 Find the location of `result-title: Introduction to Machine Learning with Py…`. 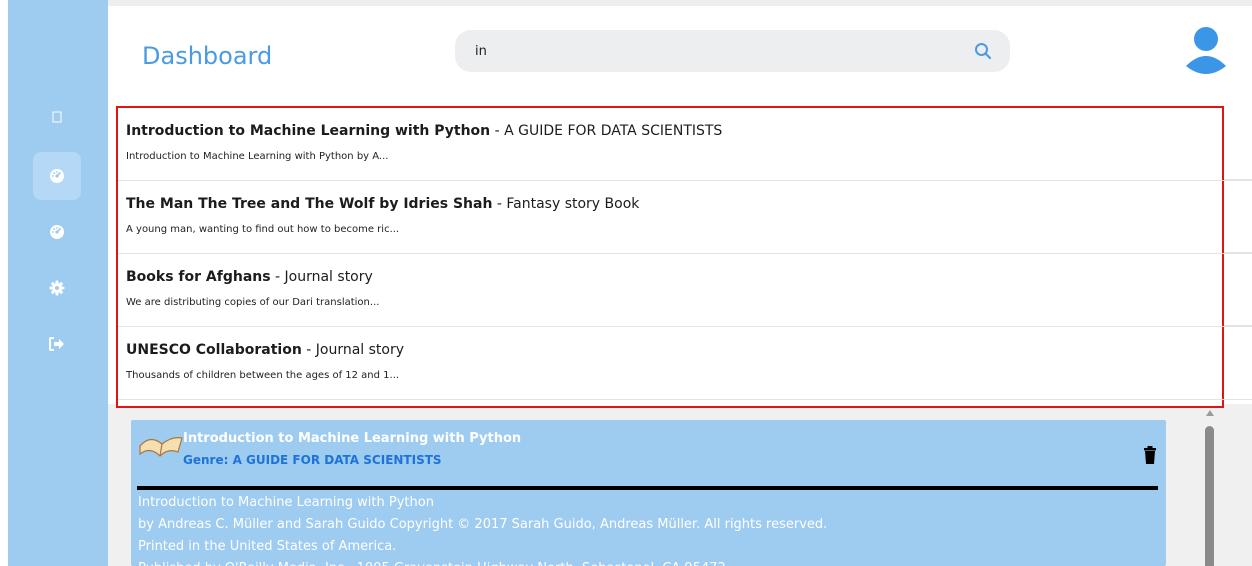

result-title: Introduction to Machine Learning with Py… is located at coordinates (308, 131).